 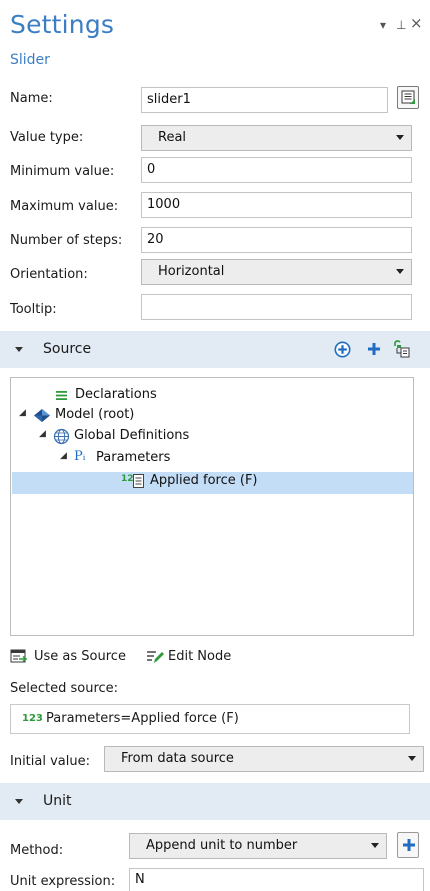 What do you see at coordinates (276, 272) in the screenshot?
I see `orientation-select: Horizontal` at bounding box center [276, 272].